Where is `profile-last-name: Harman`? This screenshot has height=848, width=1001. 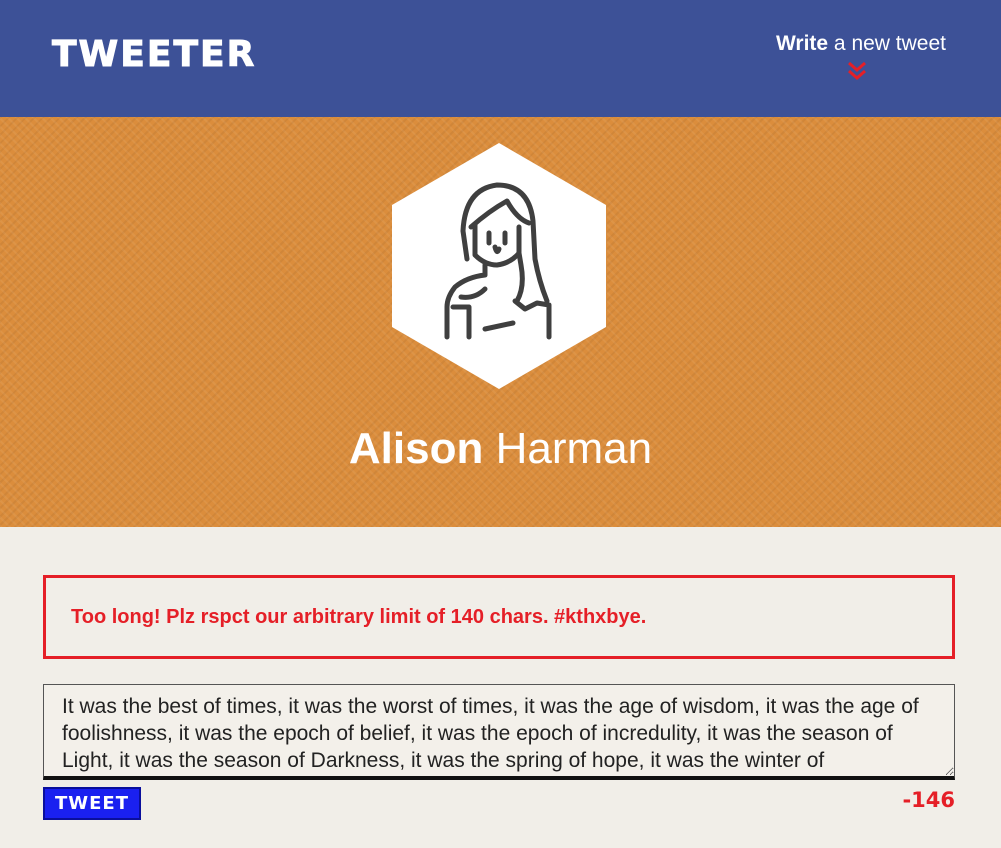 profile-last-name: Harman is located at coordinates (568, 448).